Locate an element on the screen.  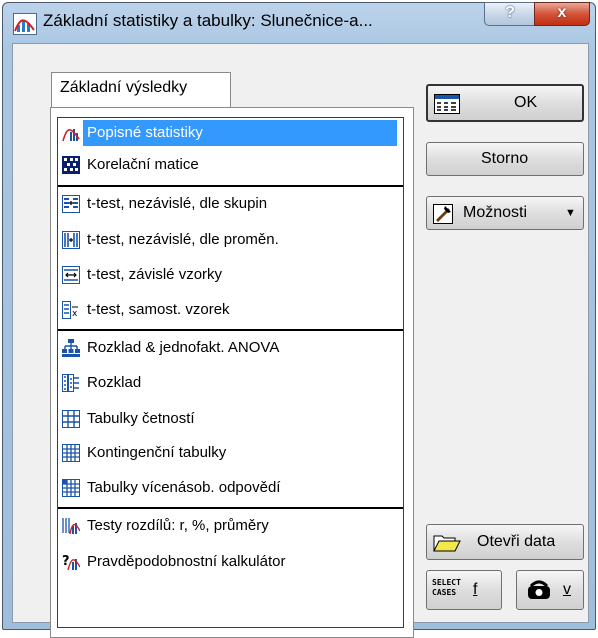
select-cases-key: f is located at coordinates (475, 589).